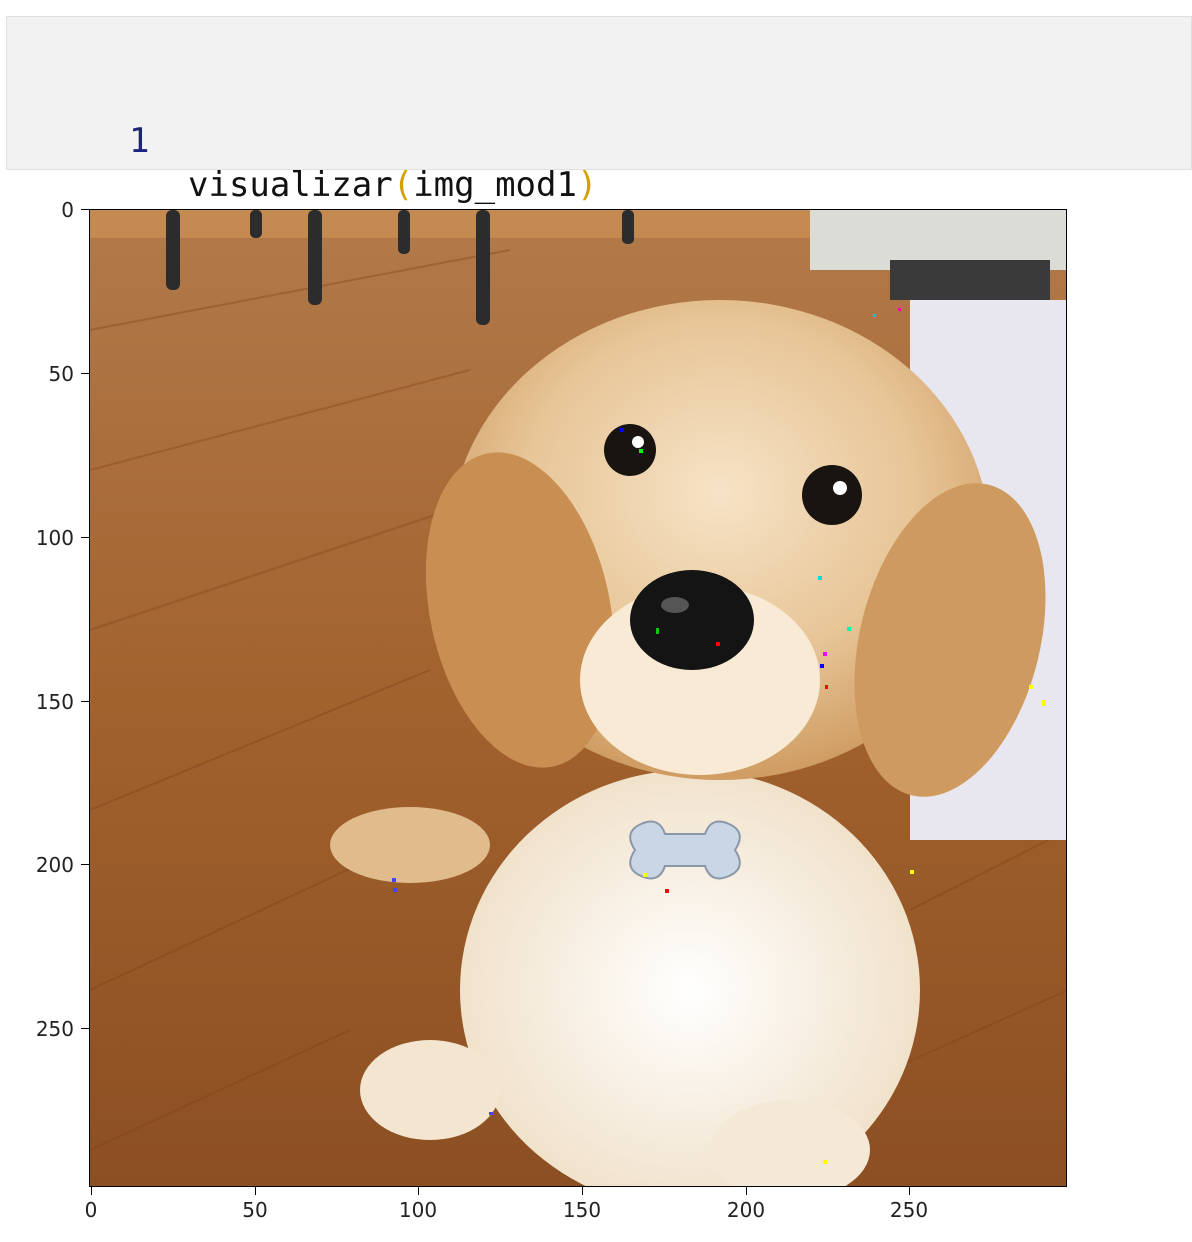 Image resolution: width=1192 pixels, height=1242 pixels. I want to click on x-tick-label: 50, so click(255, 1210).